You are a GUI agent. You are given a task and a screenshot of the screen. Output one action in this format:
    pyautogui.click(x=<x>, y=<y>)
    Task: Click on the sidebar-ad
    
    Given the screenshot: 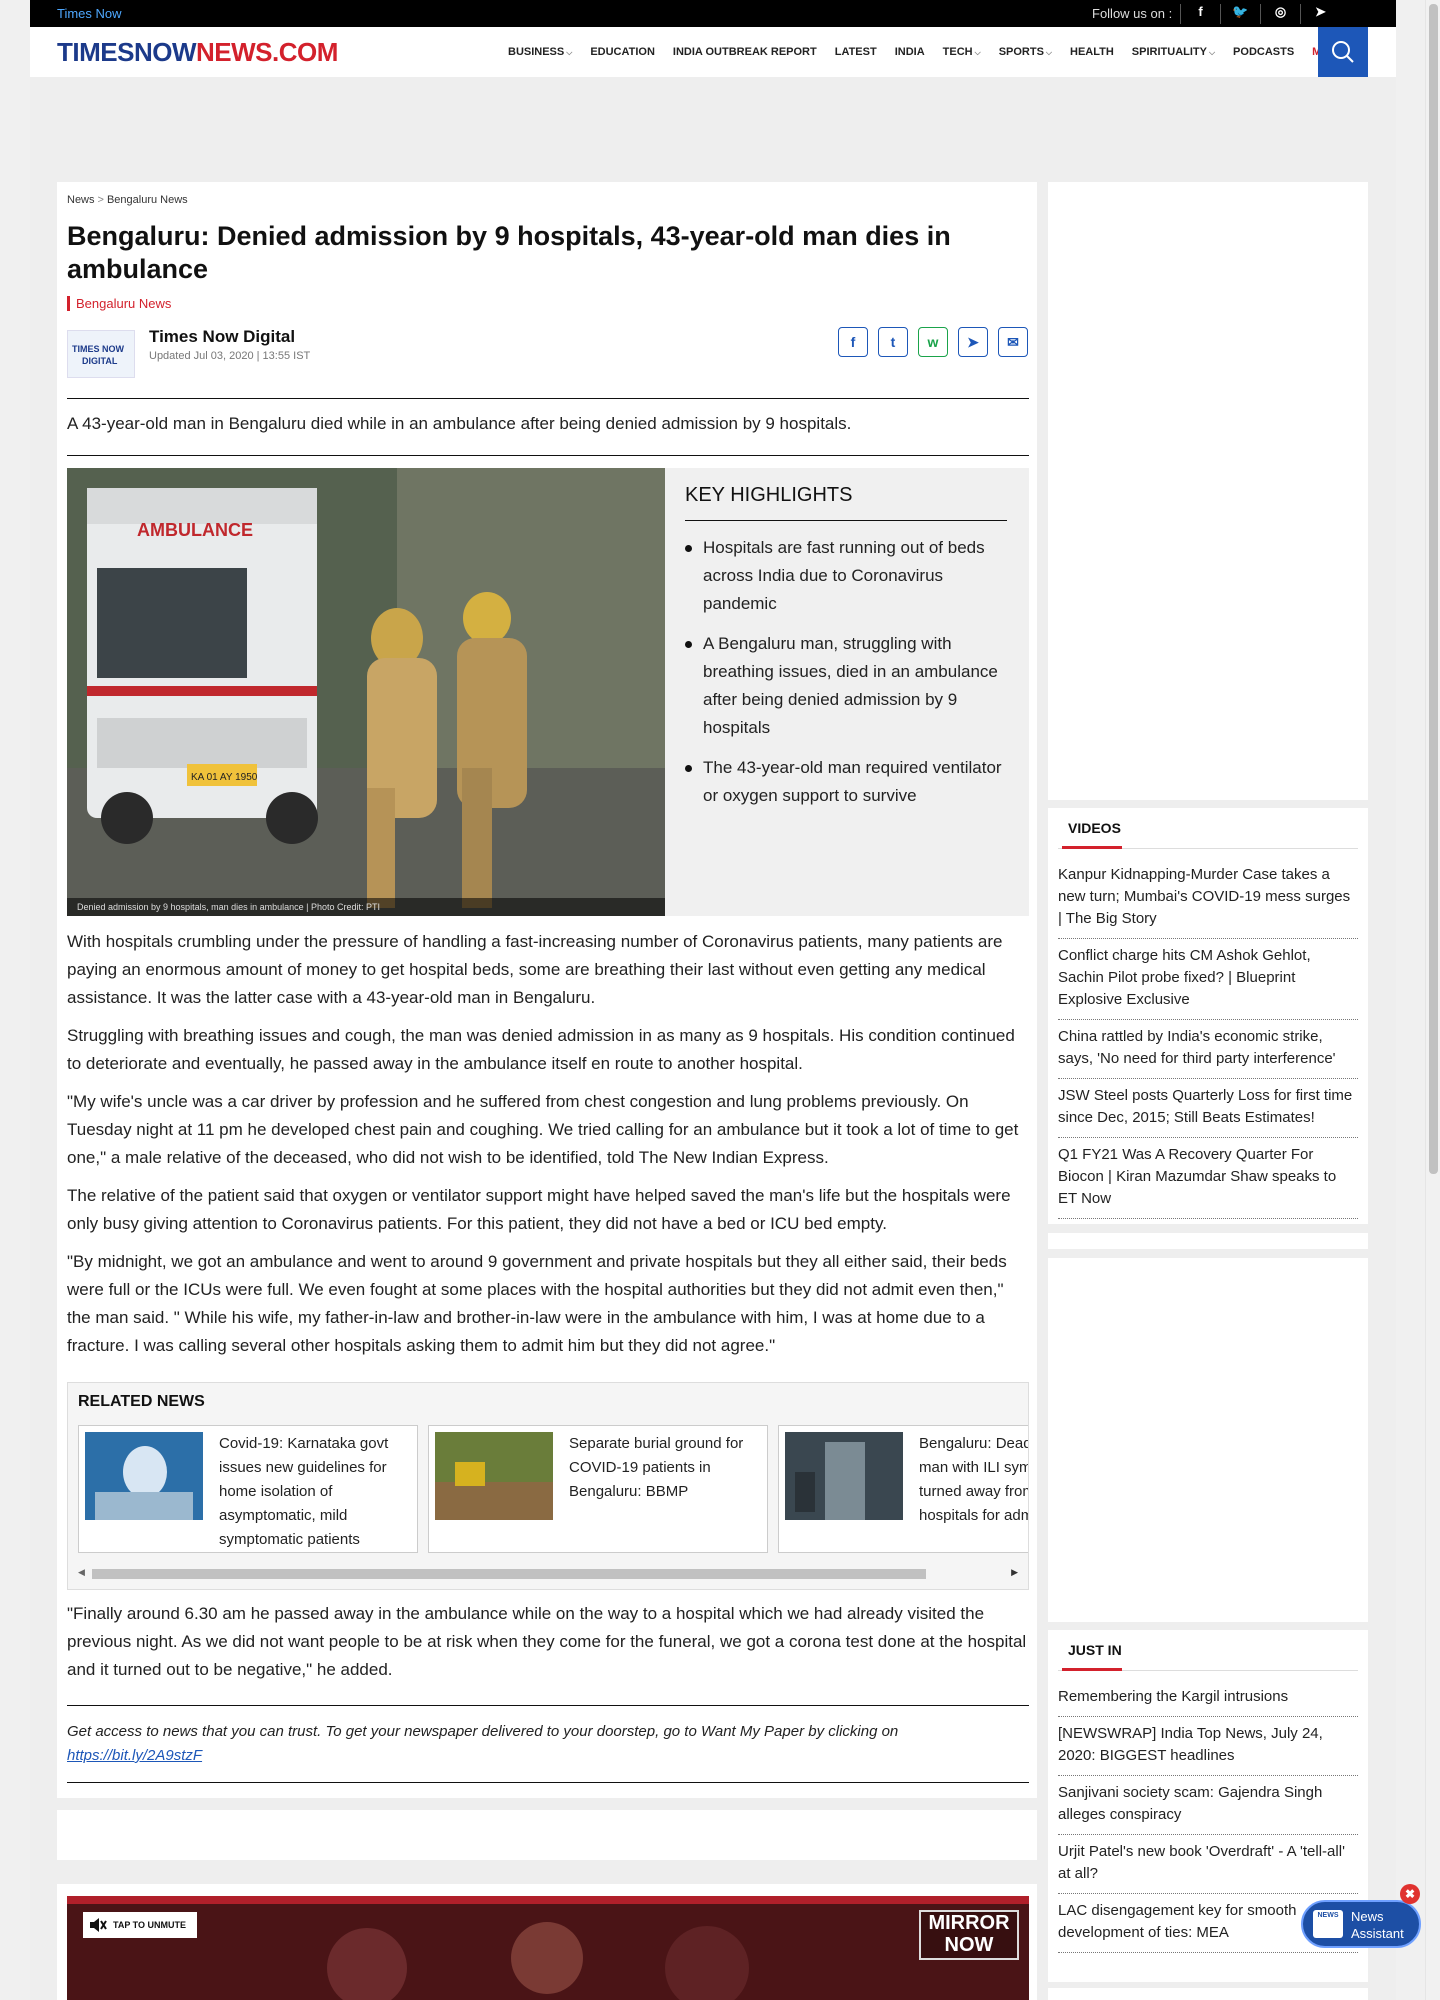 What is the action you would take?
    pyautogui.click(x=1208, y=491)
    